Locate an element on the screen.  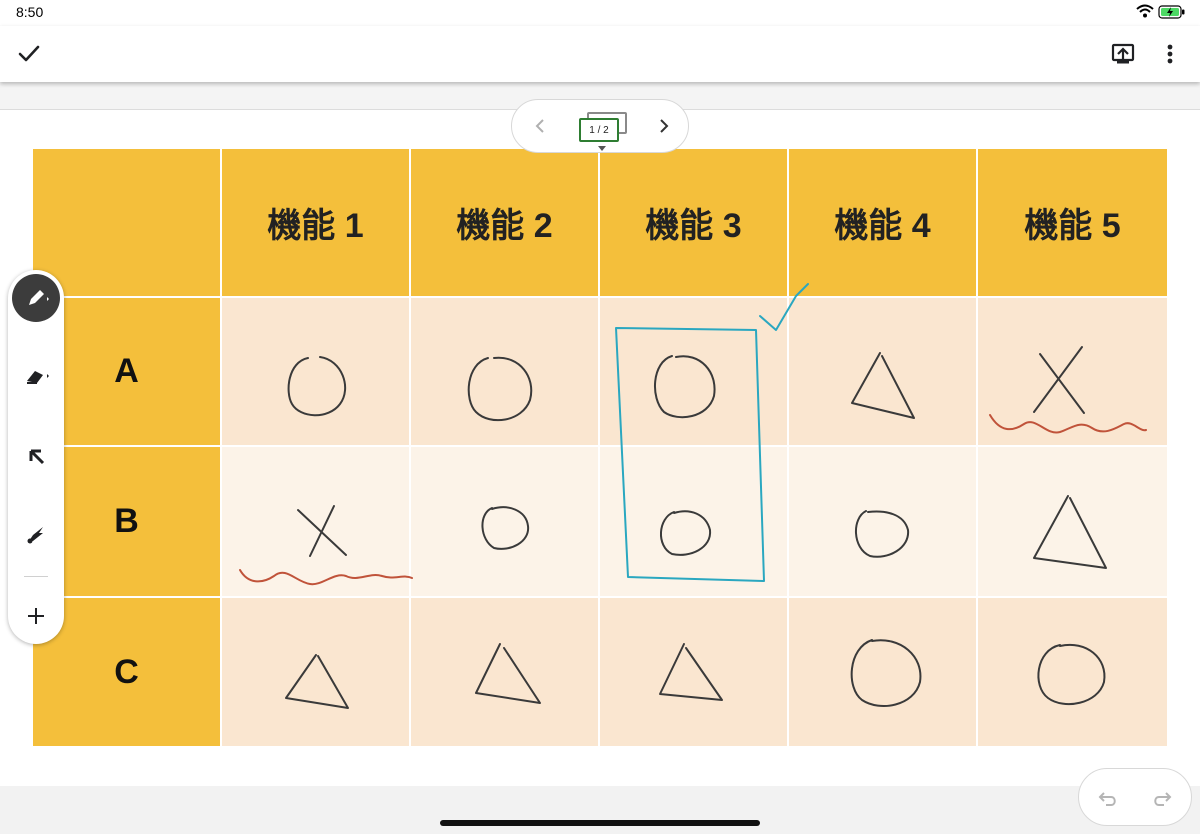
battery-icon is located at coordinates (1171, 12).